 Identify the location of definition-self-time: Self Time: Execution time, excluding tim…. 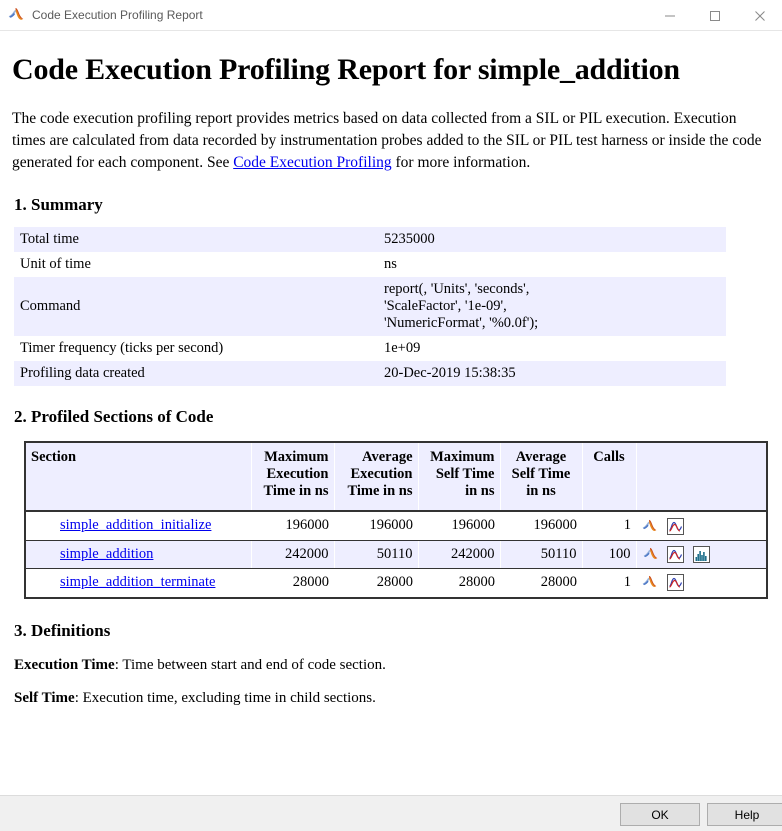
(392, 698).